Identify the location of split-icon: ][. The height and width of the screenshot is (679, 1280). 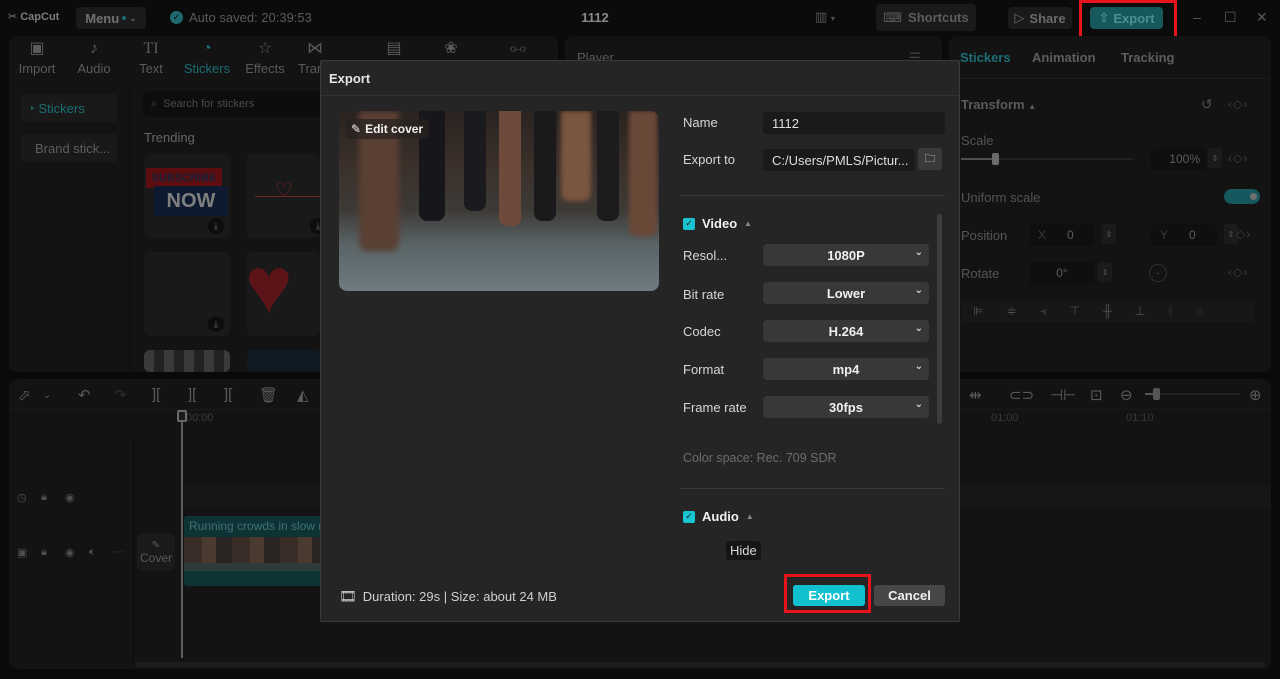
(156, 394).